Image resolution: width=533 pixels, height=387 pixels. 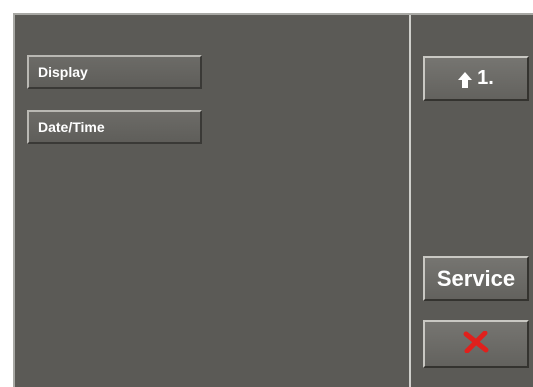 I want to click on menu-item-label: Date/Time, so click(x=71, y=127).